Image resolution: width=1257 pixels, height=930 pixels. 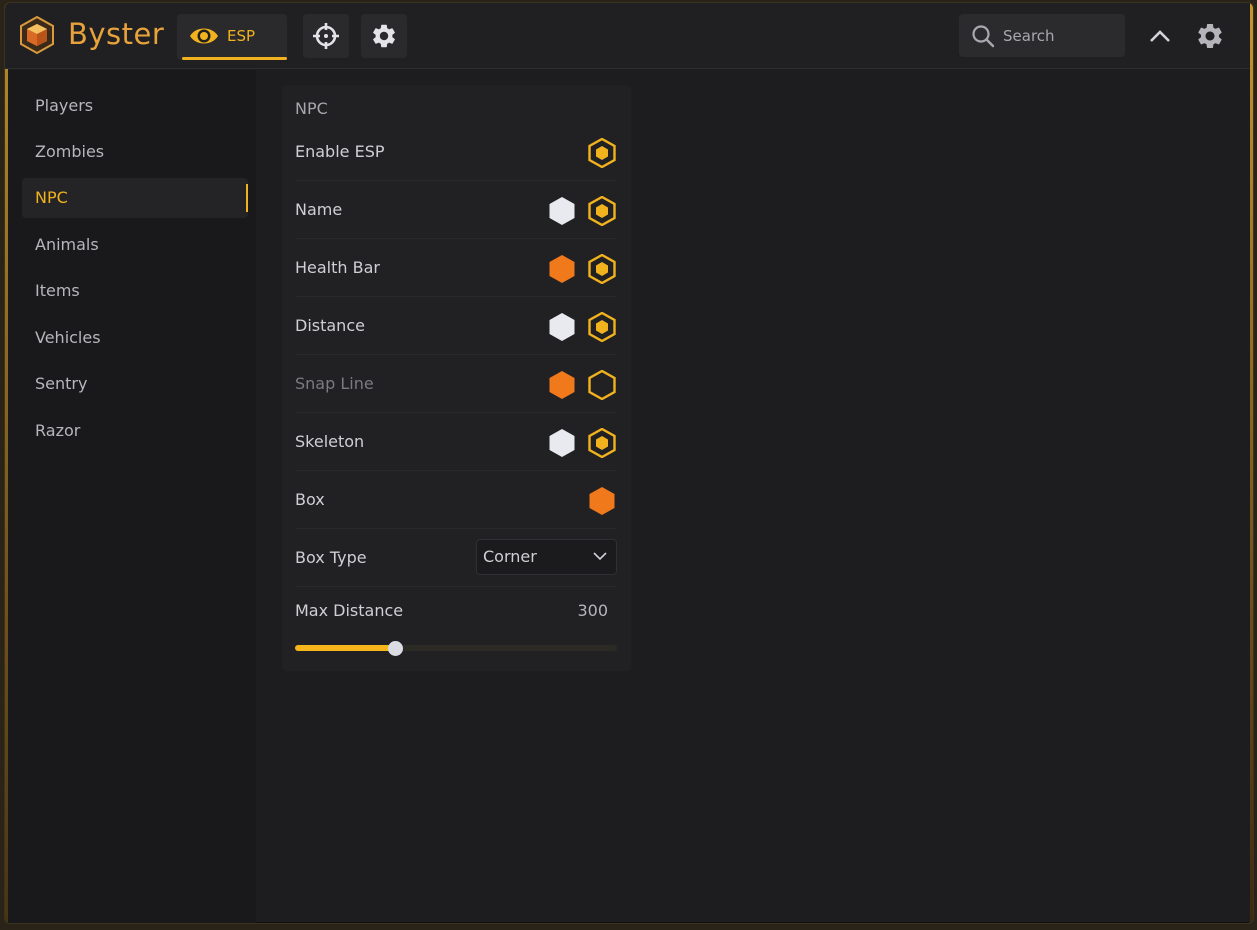 I want to click on setting-row-name: Name, so click(x=456, y=210).